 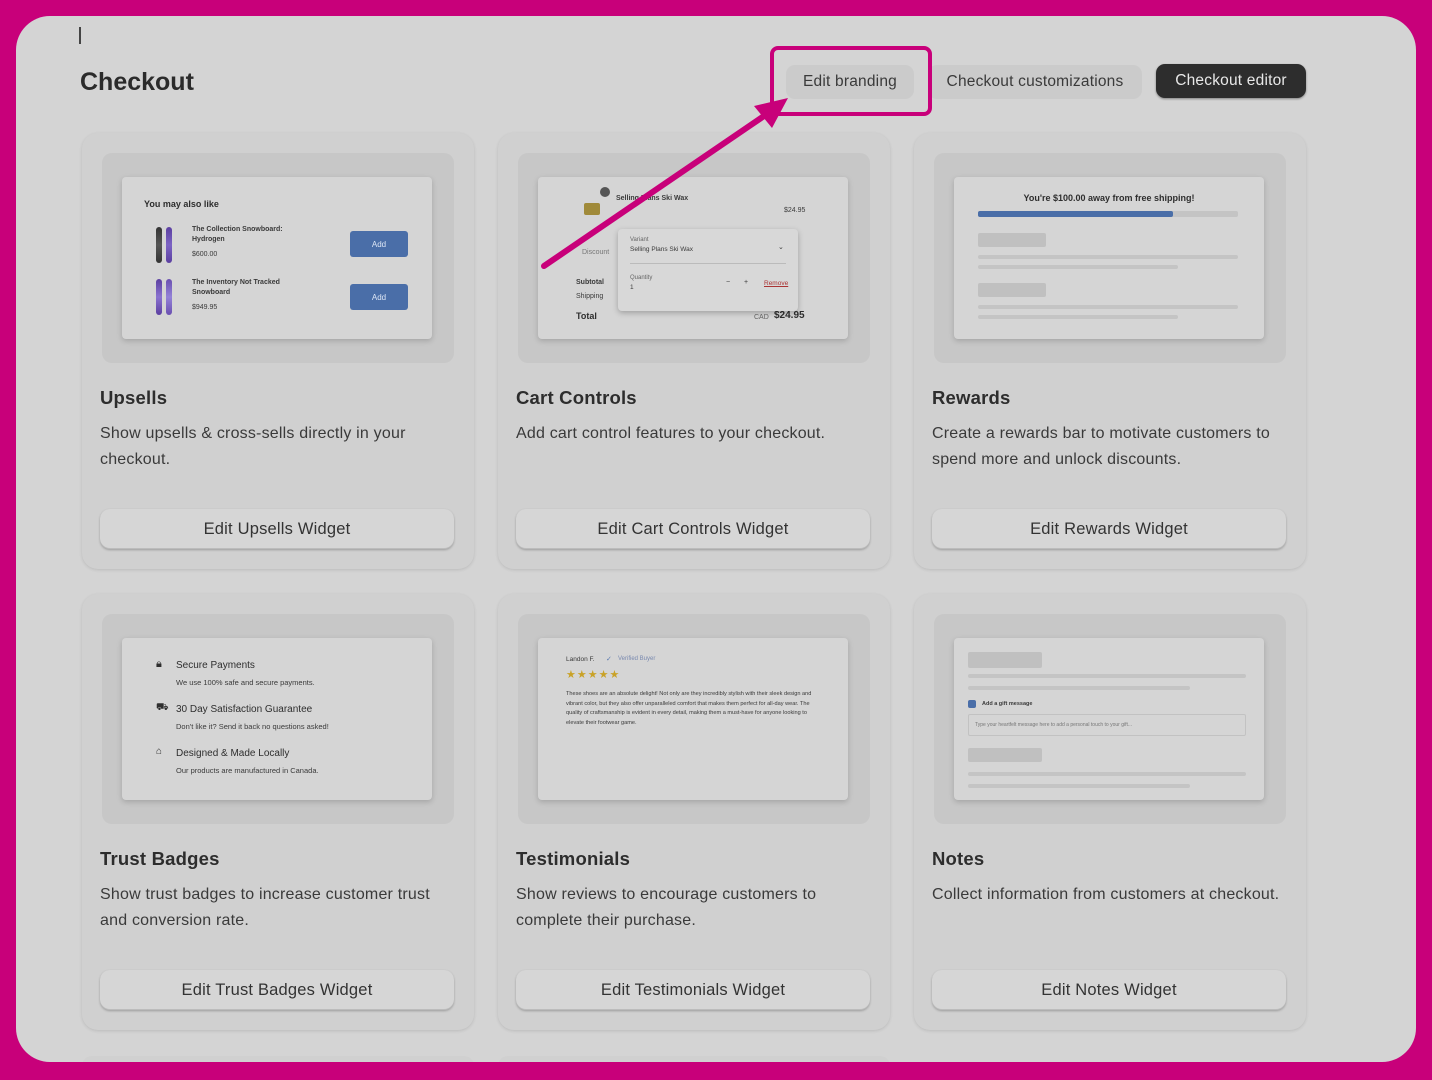 What do you see at coordinates (795, 210) in the screenshot?
I see `cart-product-price: $24.95` at bounding box center [795, 210].